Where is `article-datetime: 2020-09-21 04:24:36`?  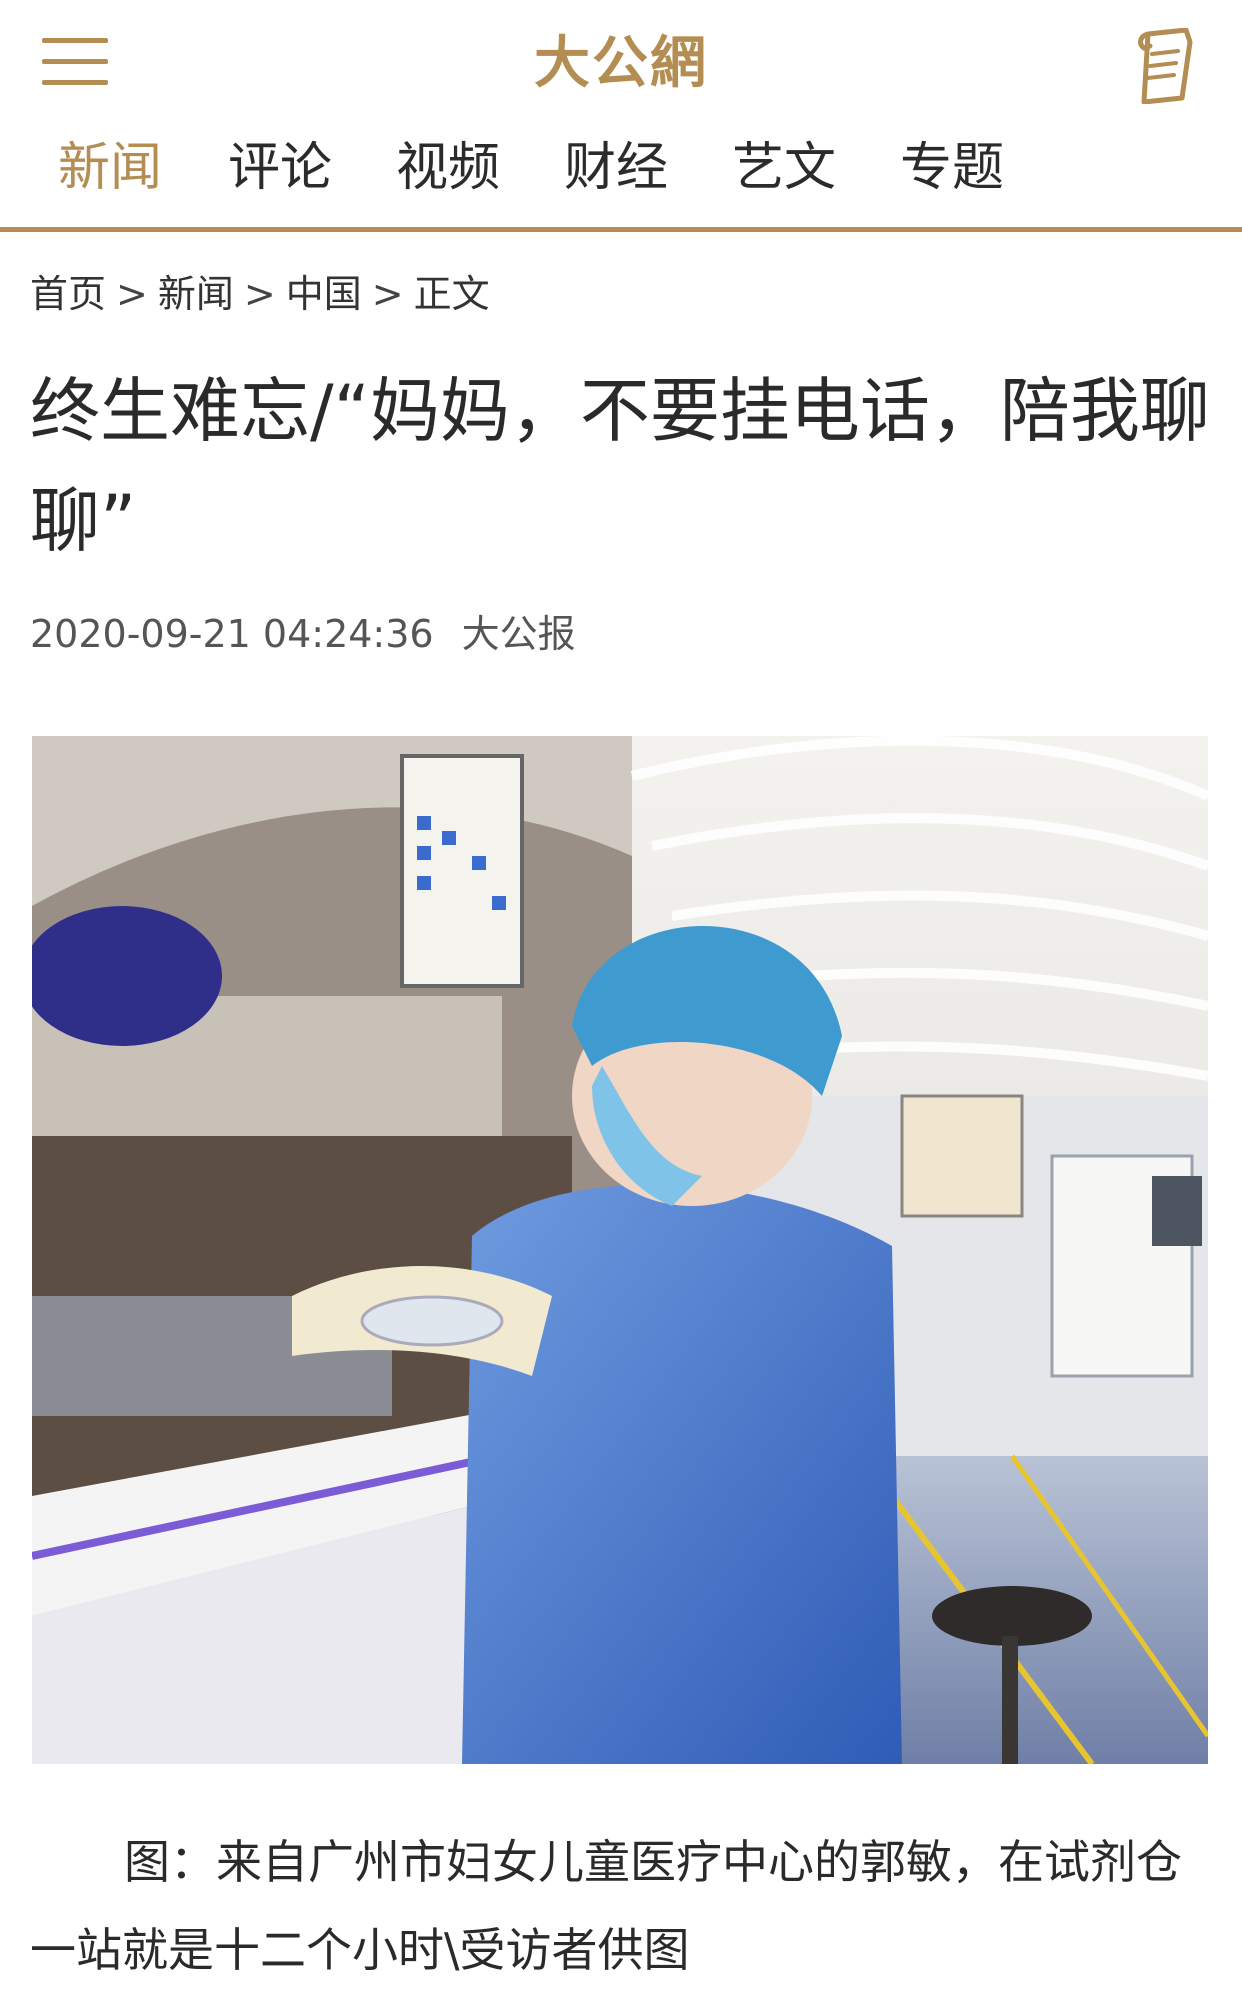 article-datetime: 2020-09-21 04:24:36 is located at coordinates (232, 634).